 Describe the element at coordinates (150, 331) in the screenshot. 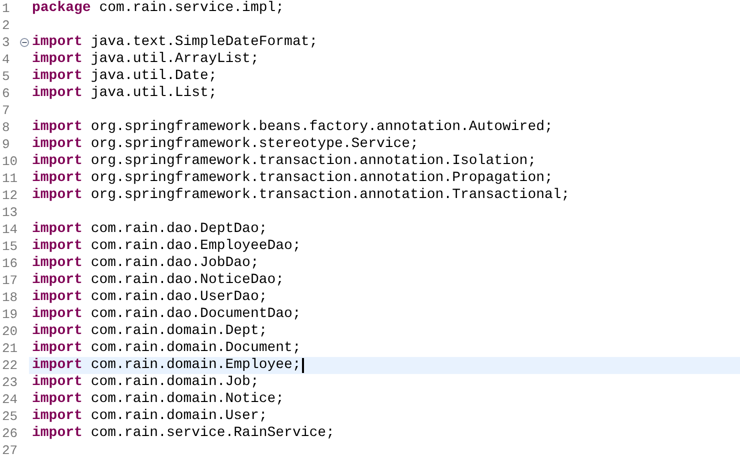

I see `code-line: import com.rain.domain.Dept;` at that location.